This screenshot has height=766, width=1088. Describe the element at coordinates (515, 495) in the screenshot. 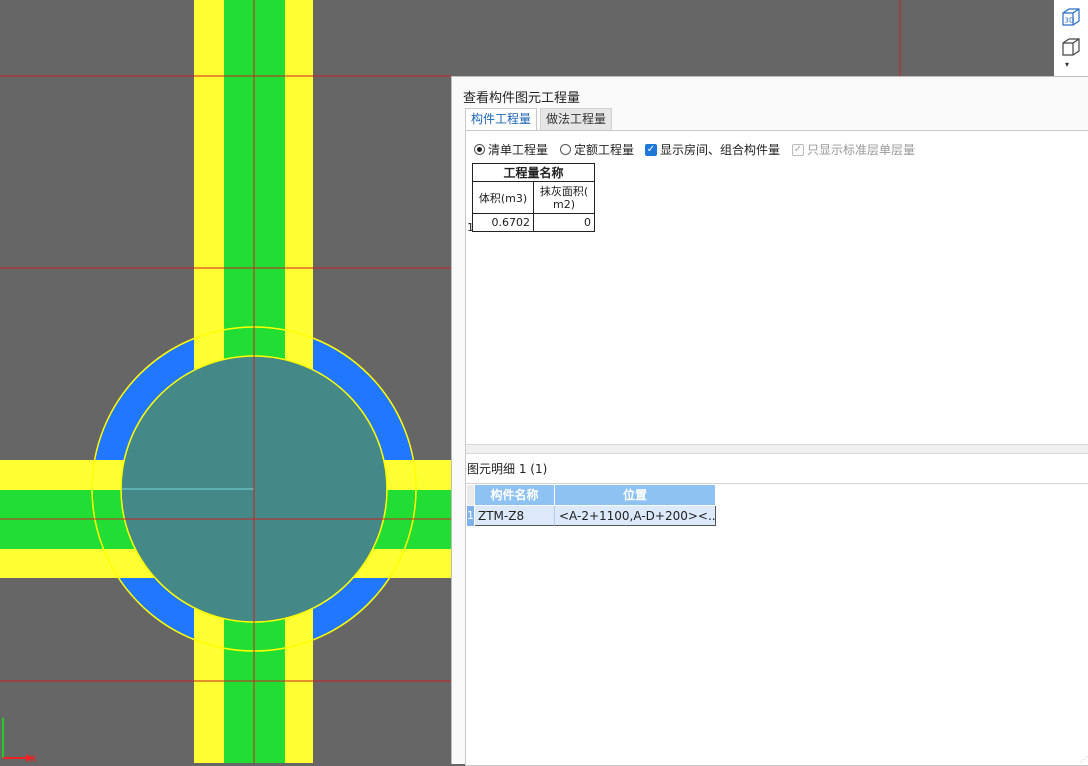

I see `column-header-name: 构件名称` at that location.